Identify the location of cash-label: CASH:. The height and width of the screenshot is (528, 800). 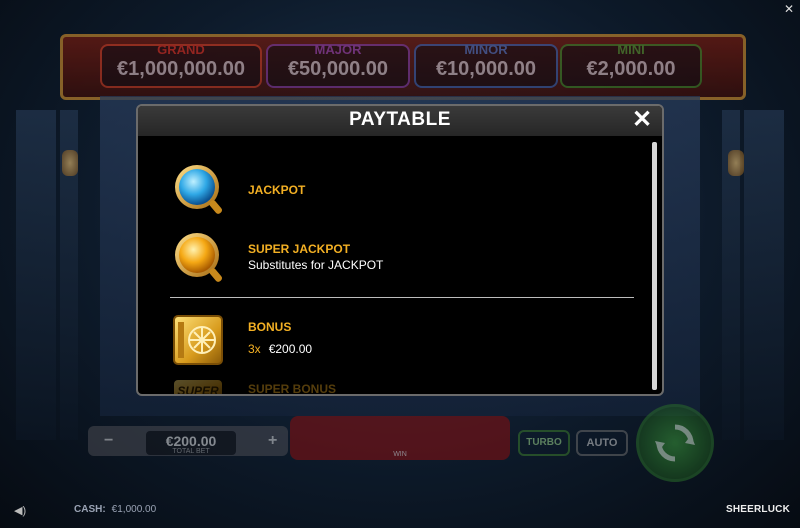
(90, 509).